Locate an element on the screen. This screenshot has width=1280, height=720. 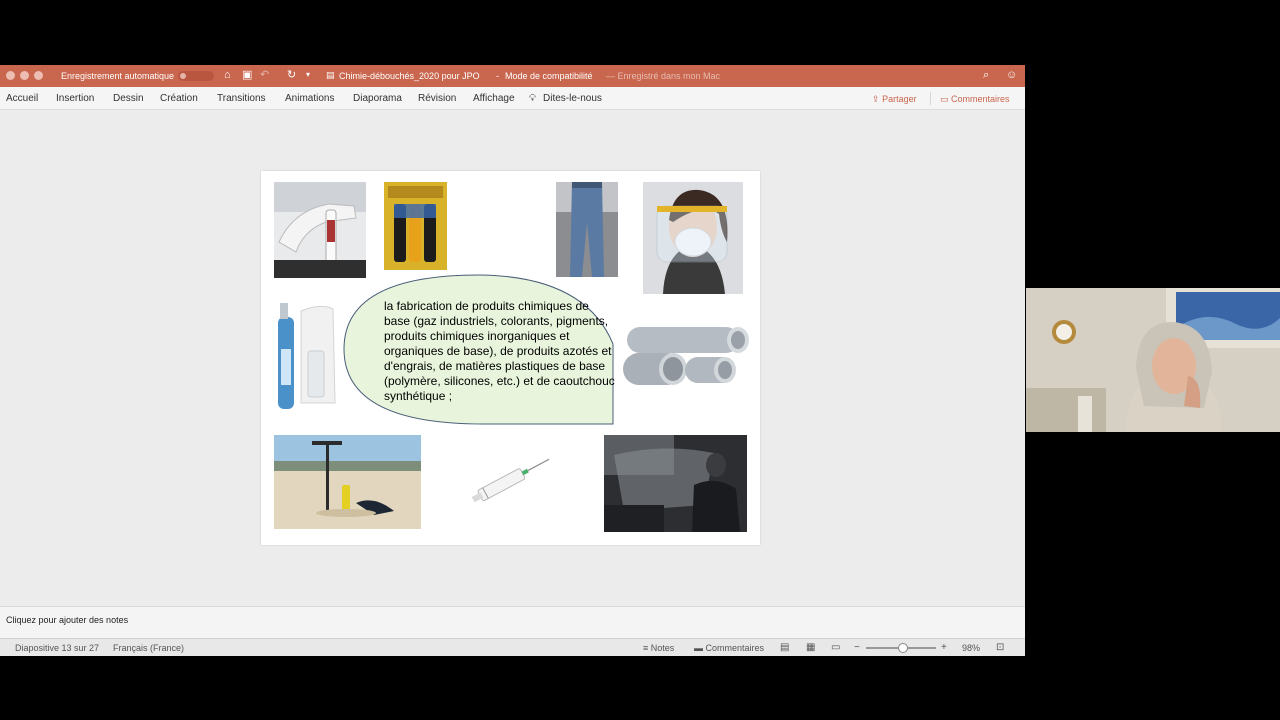
normal-view-icon: ▤ is located at coordinates (784, 648).